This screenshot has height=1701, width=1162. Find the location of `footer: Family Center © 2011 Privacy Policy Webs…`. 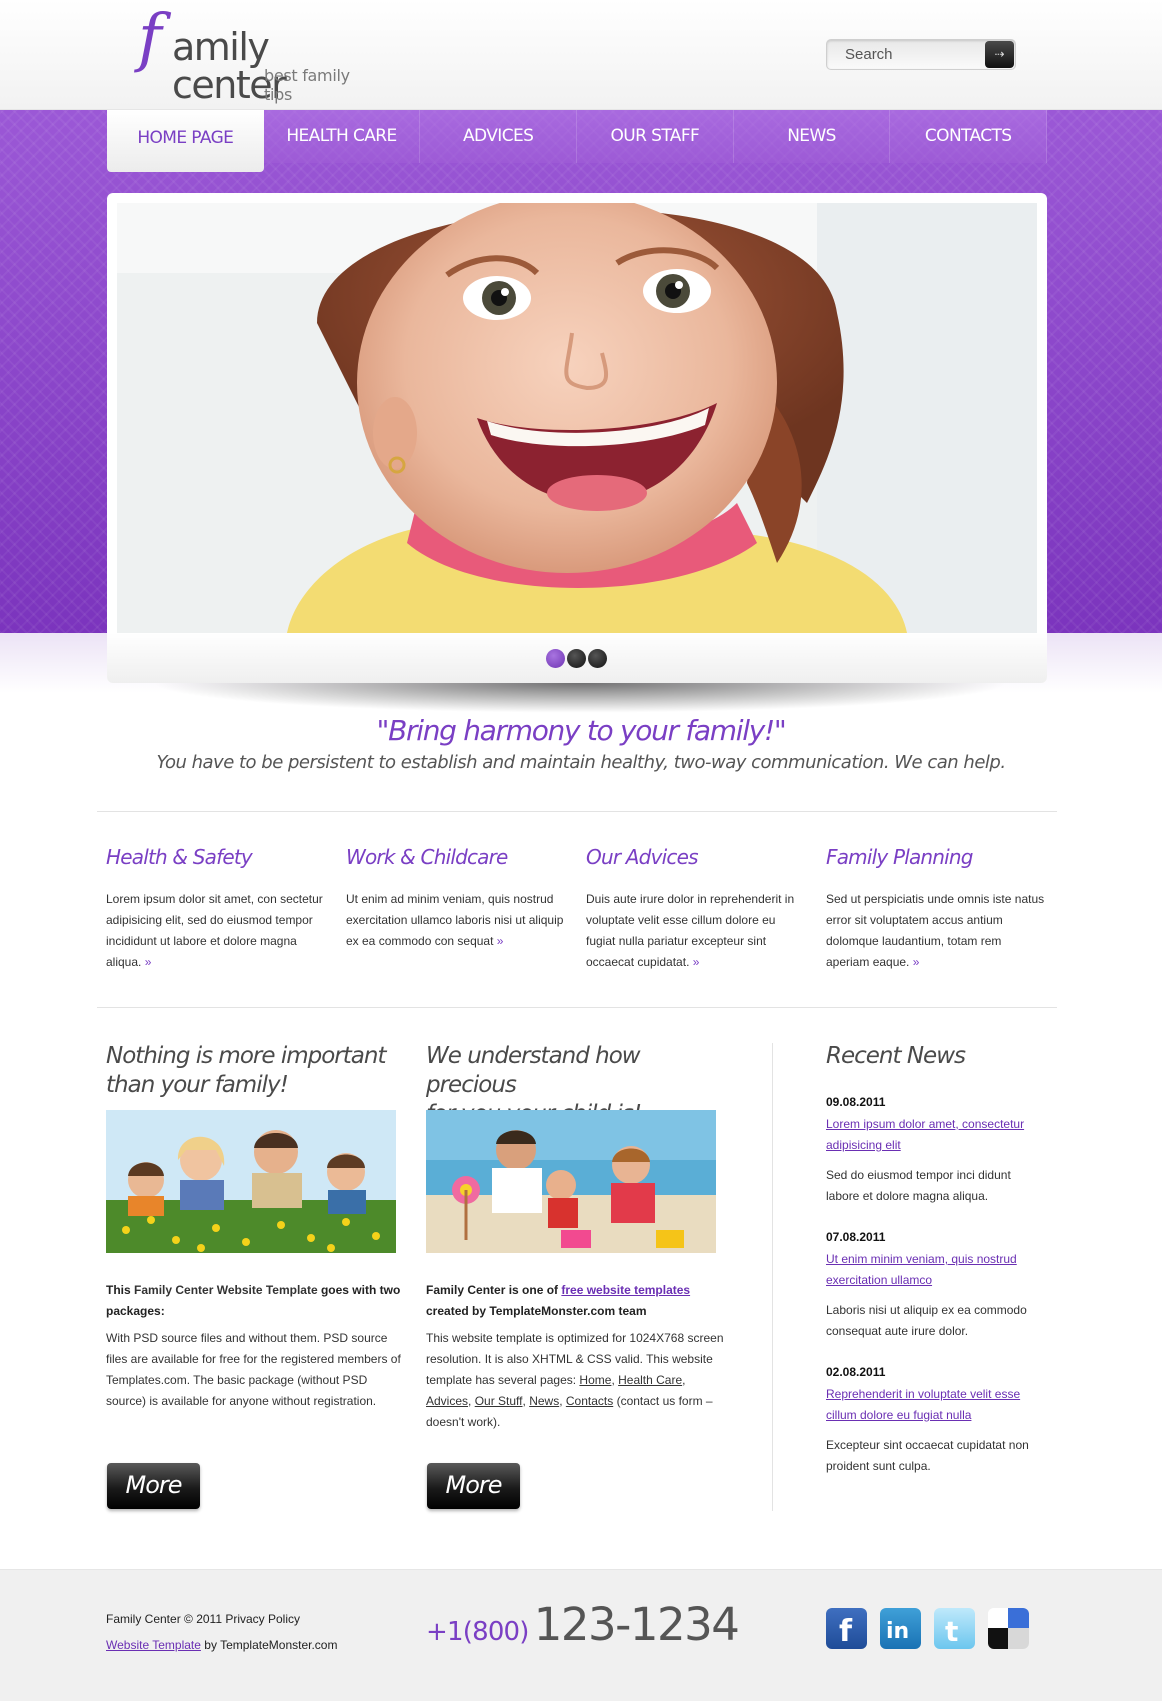

footer: Family Center © 2011 Privacy Policy Webs… is located at coordinates (581, 1635).